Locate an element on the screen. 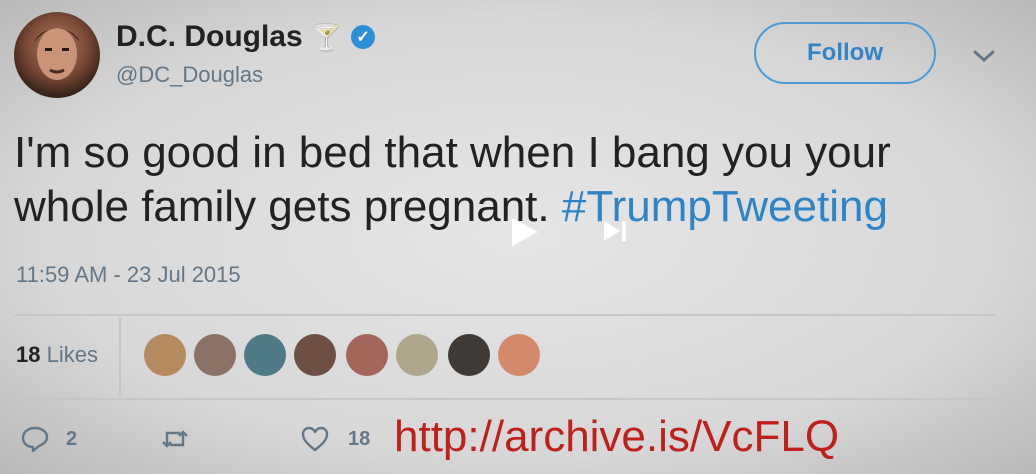 This screenshot has width=1036, height=474. skip-next-icon is located at coordinates (615, 231).